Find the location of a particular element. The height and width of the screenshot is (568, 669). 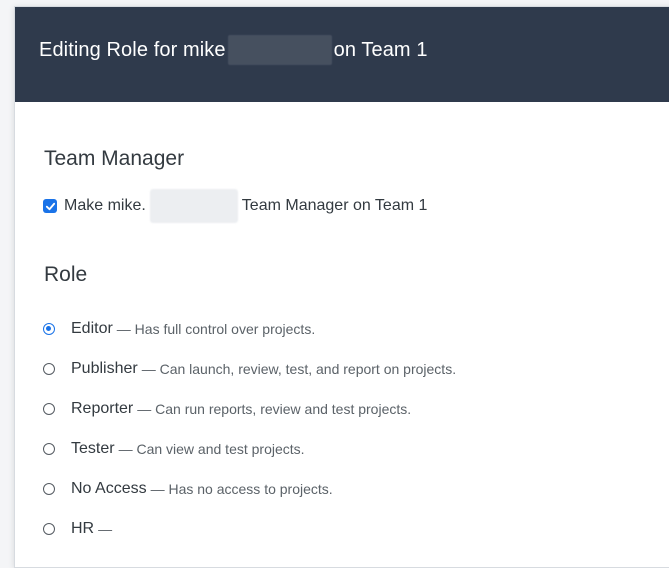

role-option-editor: Editor — Has full control over projects. is located at coordinates (249, 329).